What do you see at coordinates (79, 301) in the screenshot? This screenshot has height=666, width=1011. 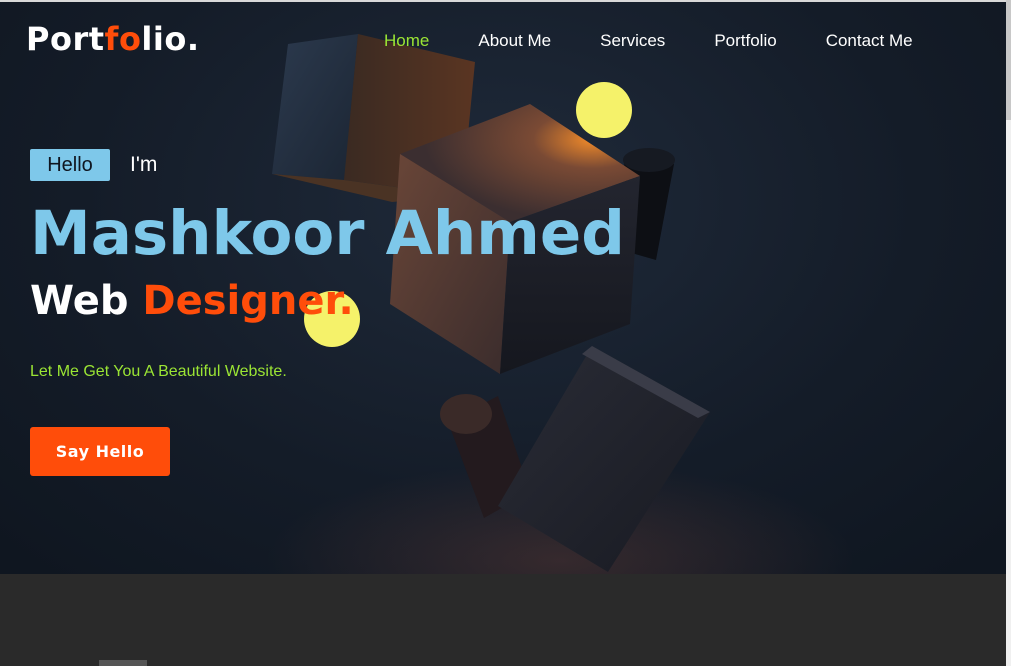 I see `role-prefix: Web` at bounding box center [79, 301].